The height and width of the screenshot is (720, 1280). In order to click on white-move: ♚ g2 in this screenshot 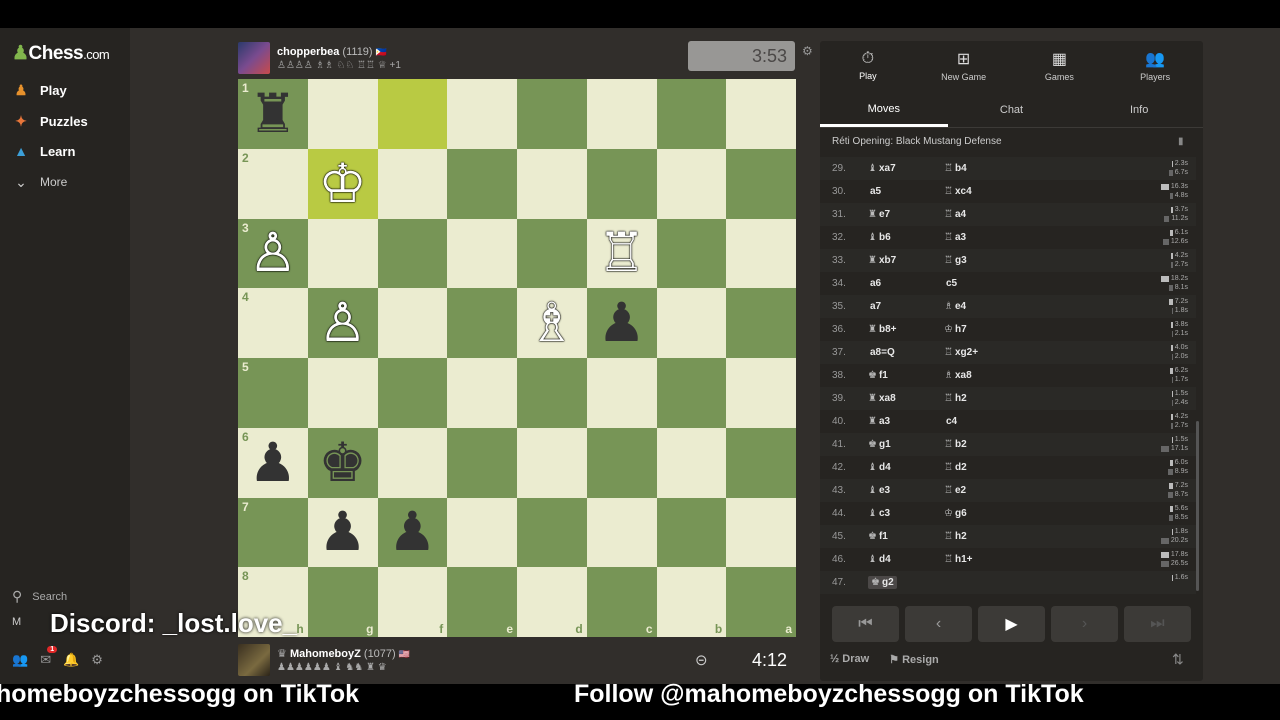, I will do `click(906, 582)`.